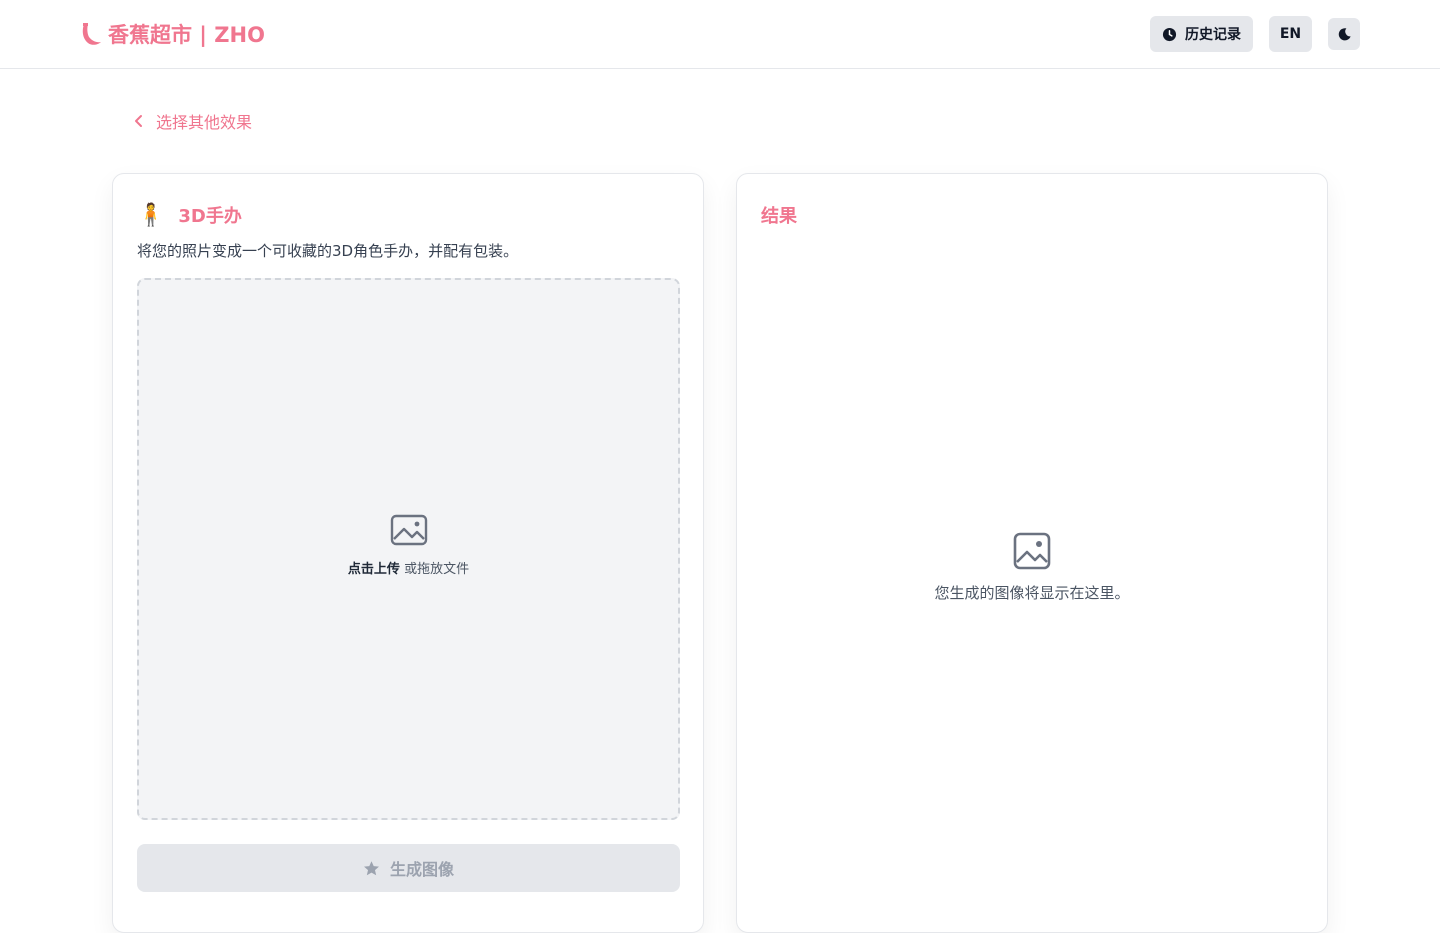 Image resolution: width=1440 pixels, height=933 pixels. What do you see at coordinates (779, 216) in the screenshot?
I see `result-title: 结果` at bounding box center [779, 216].